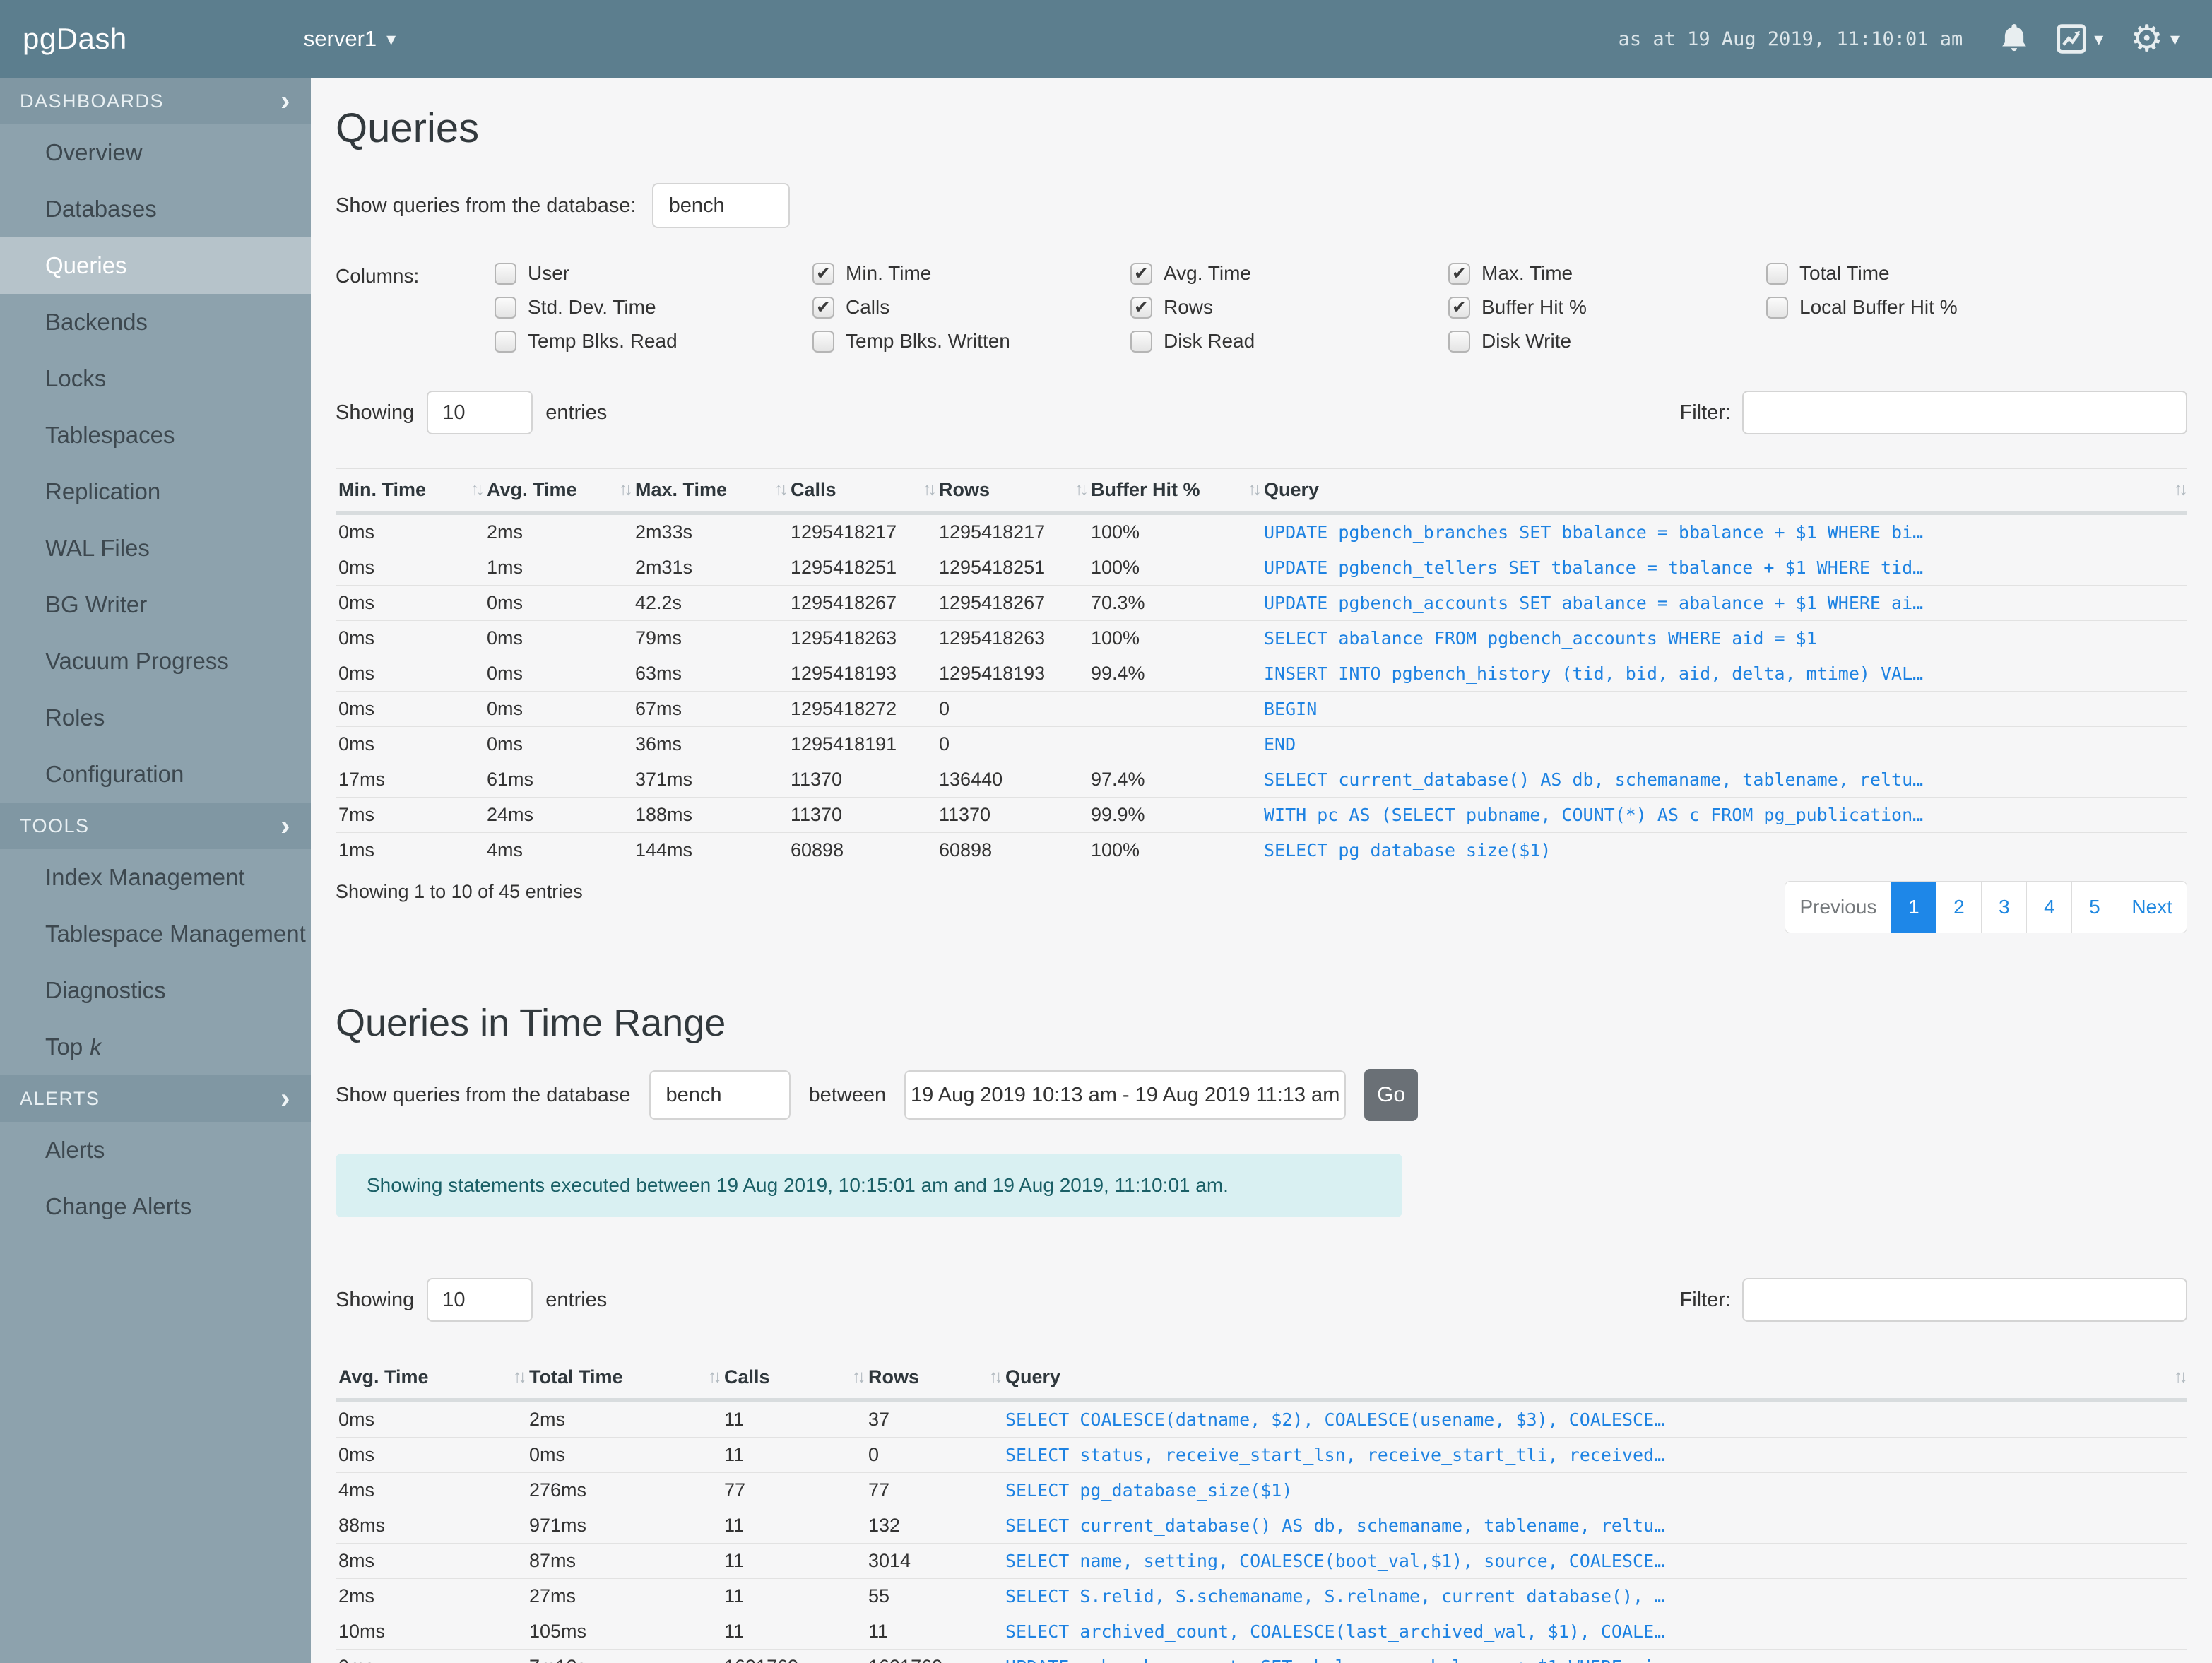 The height and width of the screenshot is (1663, 2212). What do you see at coordinates (155, 548) in the screenshot?
I see `sidebar-item-wal-files: WAL Files` at bounding box center [155, 548].